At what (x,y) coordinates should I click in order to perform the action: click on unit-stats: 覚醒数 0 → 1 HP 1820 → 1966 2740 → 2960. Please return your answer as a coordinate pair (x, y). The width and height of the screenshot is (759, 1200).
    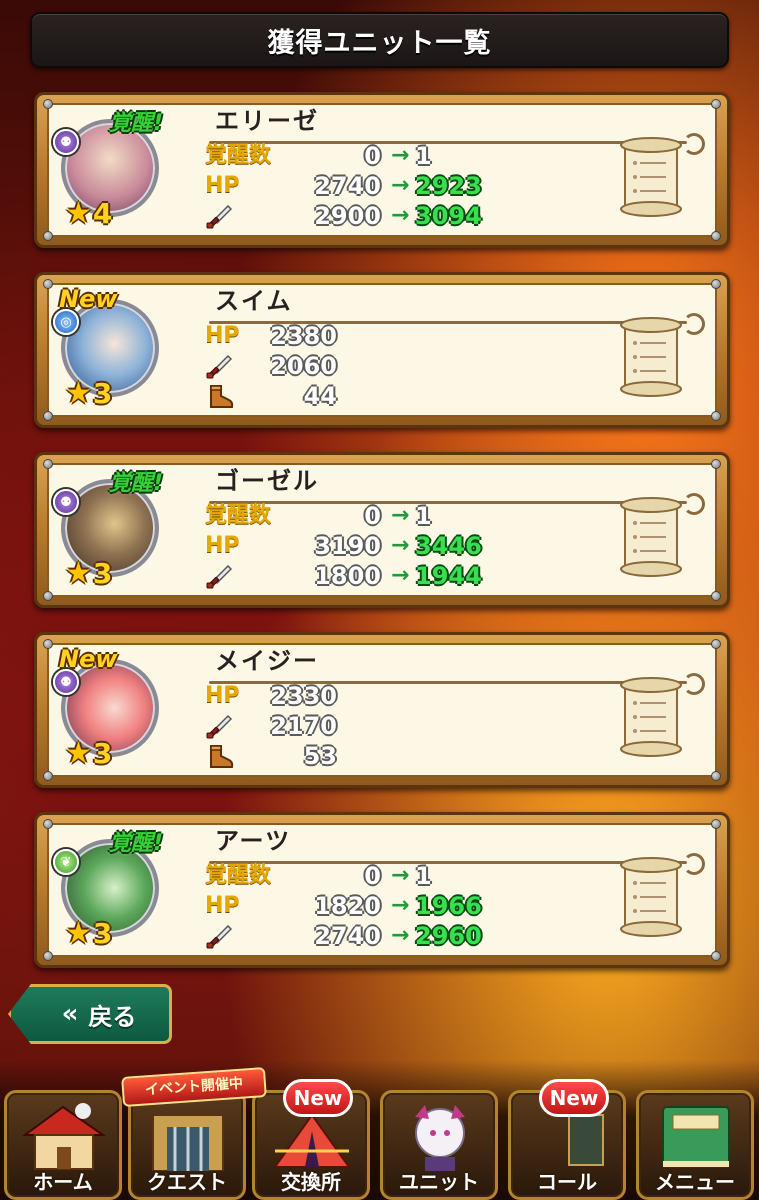
    Looking at the image, I should click on (355, 906).